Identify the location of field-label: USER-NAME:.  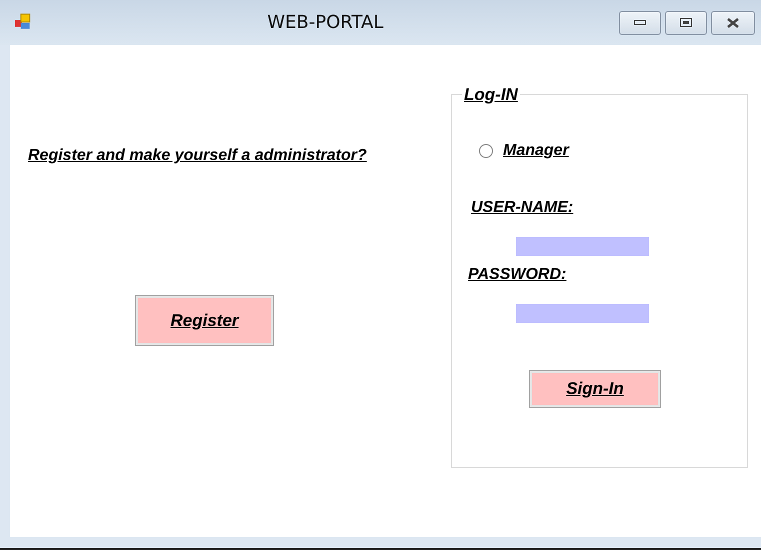
(522, 208).